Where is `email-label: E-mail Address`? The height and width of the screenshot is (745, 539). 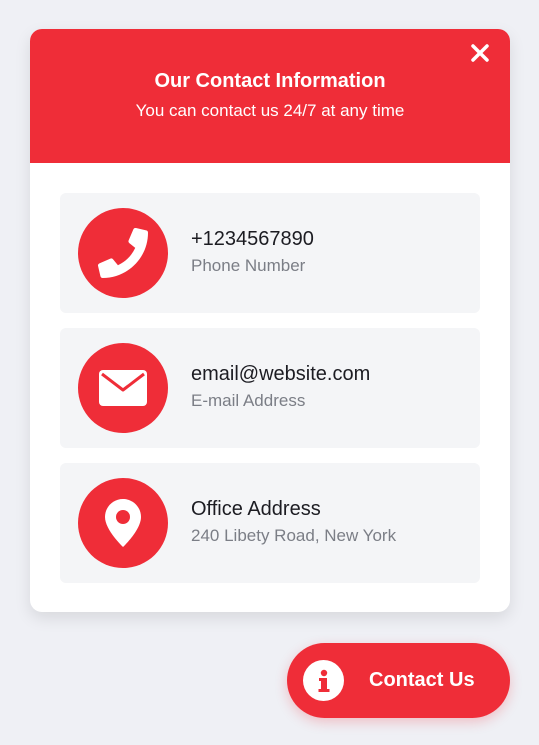
email-label: E-mail Address is located at coordinates (248, 400).